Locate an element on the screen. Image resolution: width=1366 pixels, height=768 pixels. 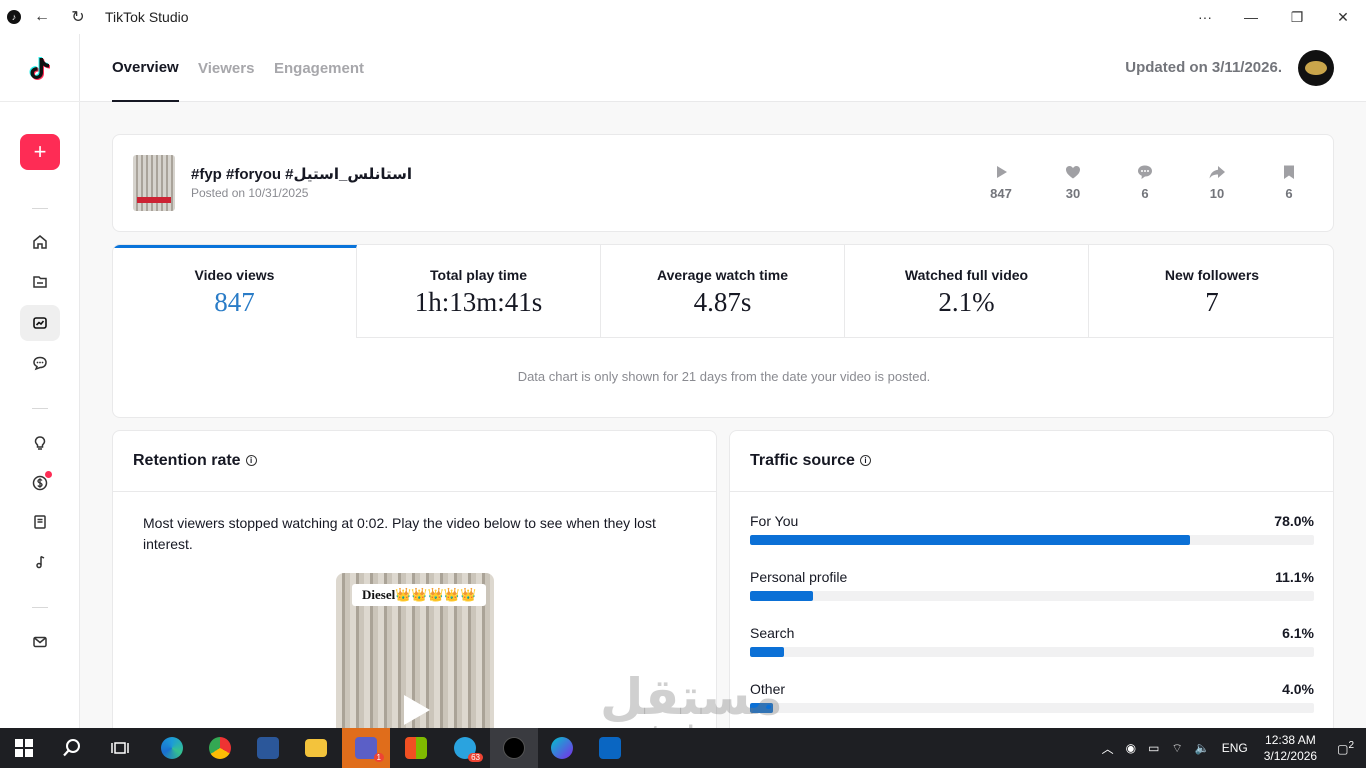
feedback-icon is located at coordinates (40, 642).